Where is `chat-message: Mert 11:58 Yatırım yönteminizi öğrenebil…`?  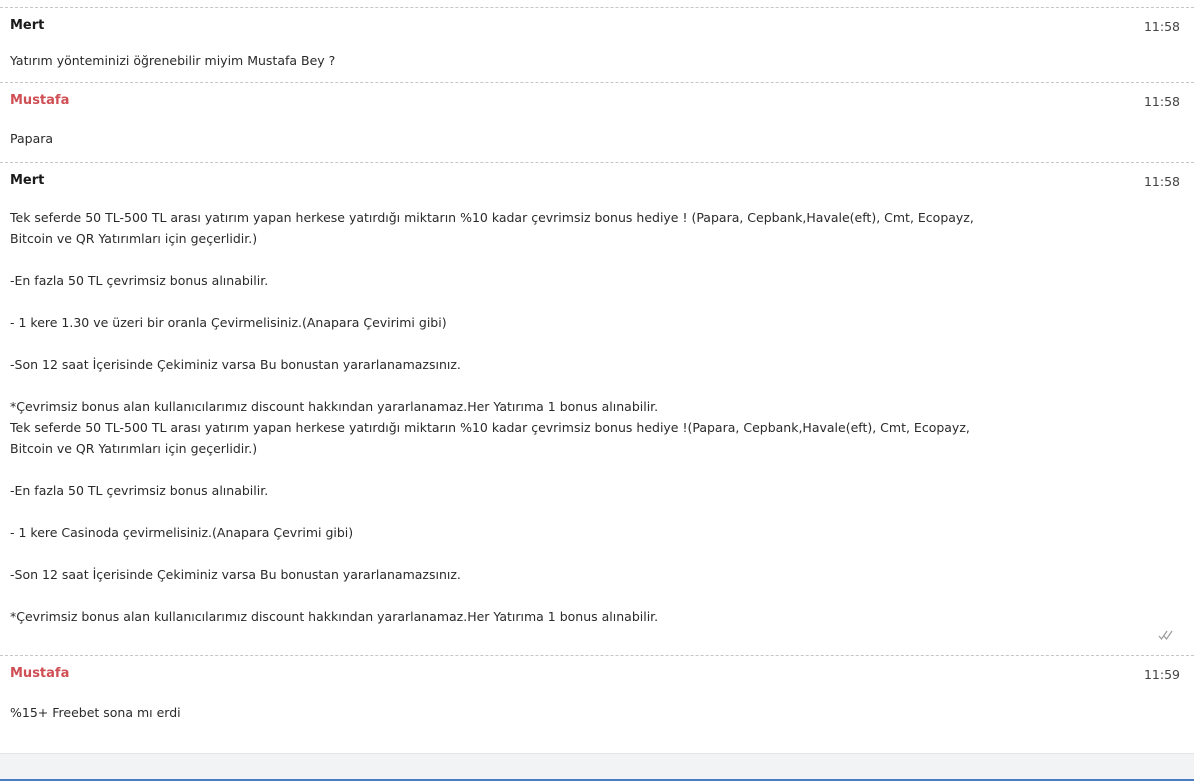
chat-message: Mert 11:58 Yatırım yönteminizi öğrenebil… is located at coordinates (597, 44).